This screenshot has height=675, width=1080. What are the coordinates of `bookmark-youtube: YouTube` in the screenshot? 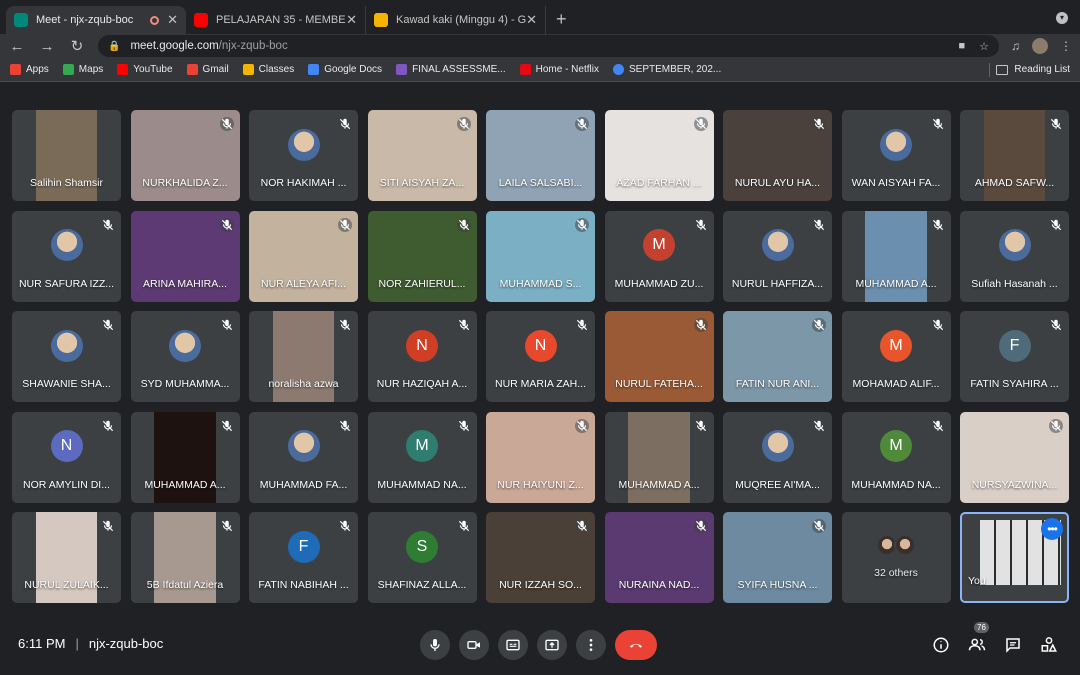 It's located at (145, 69).